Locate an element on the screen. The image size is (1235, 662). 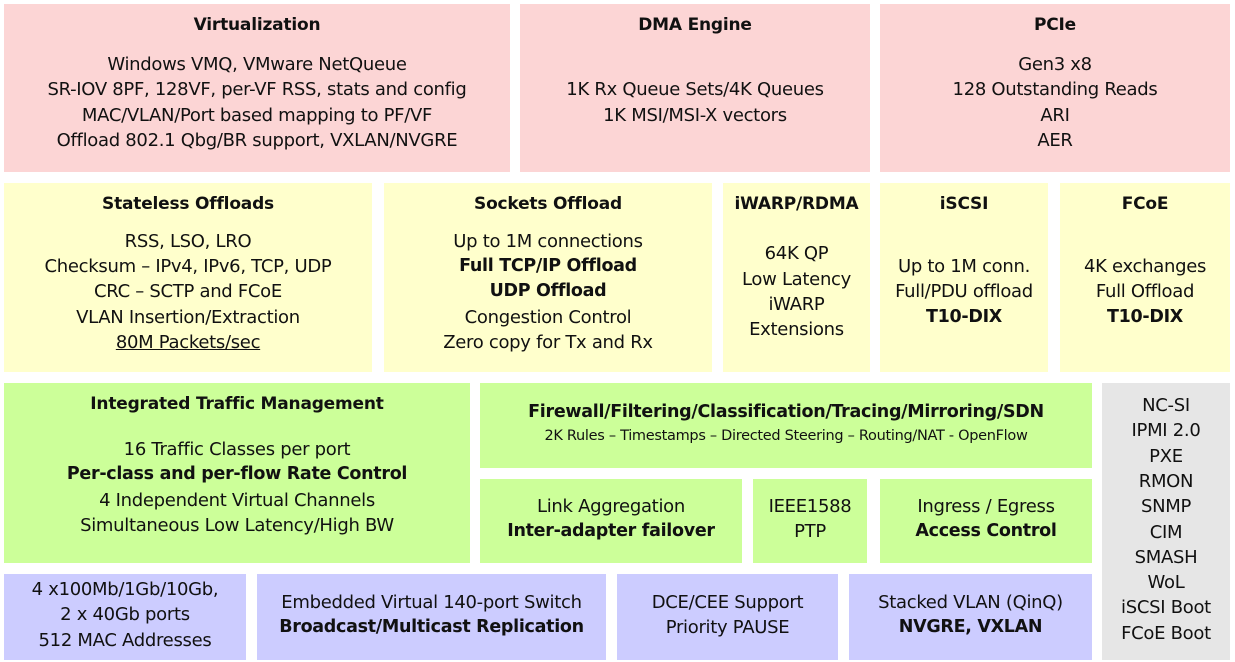
feature-line: 1K Rx Queue Sets/4K Queues is located at coordinates (695, 90).